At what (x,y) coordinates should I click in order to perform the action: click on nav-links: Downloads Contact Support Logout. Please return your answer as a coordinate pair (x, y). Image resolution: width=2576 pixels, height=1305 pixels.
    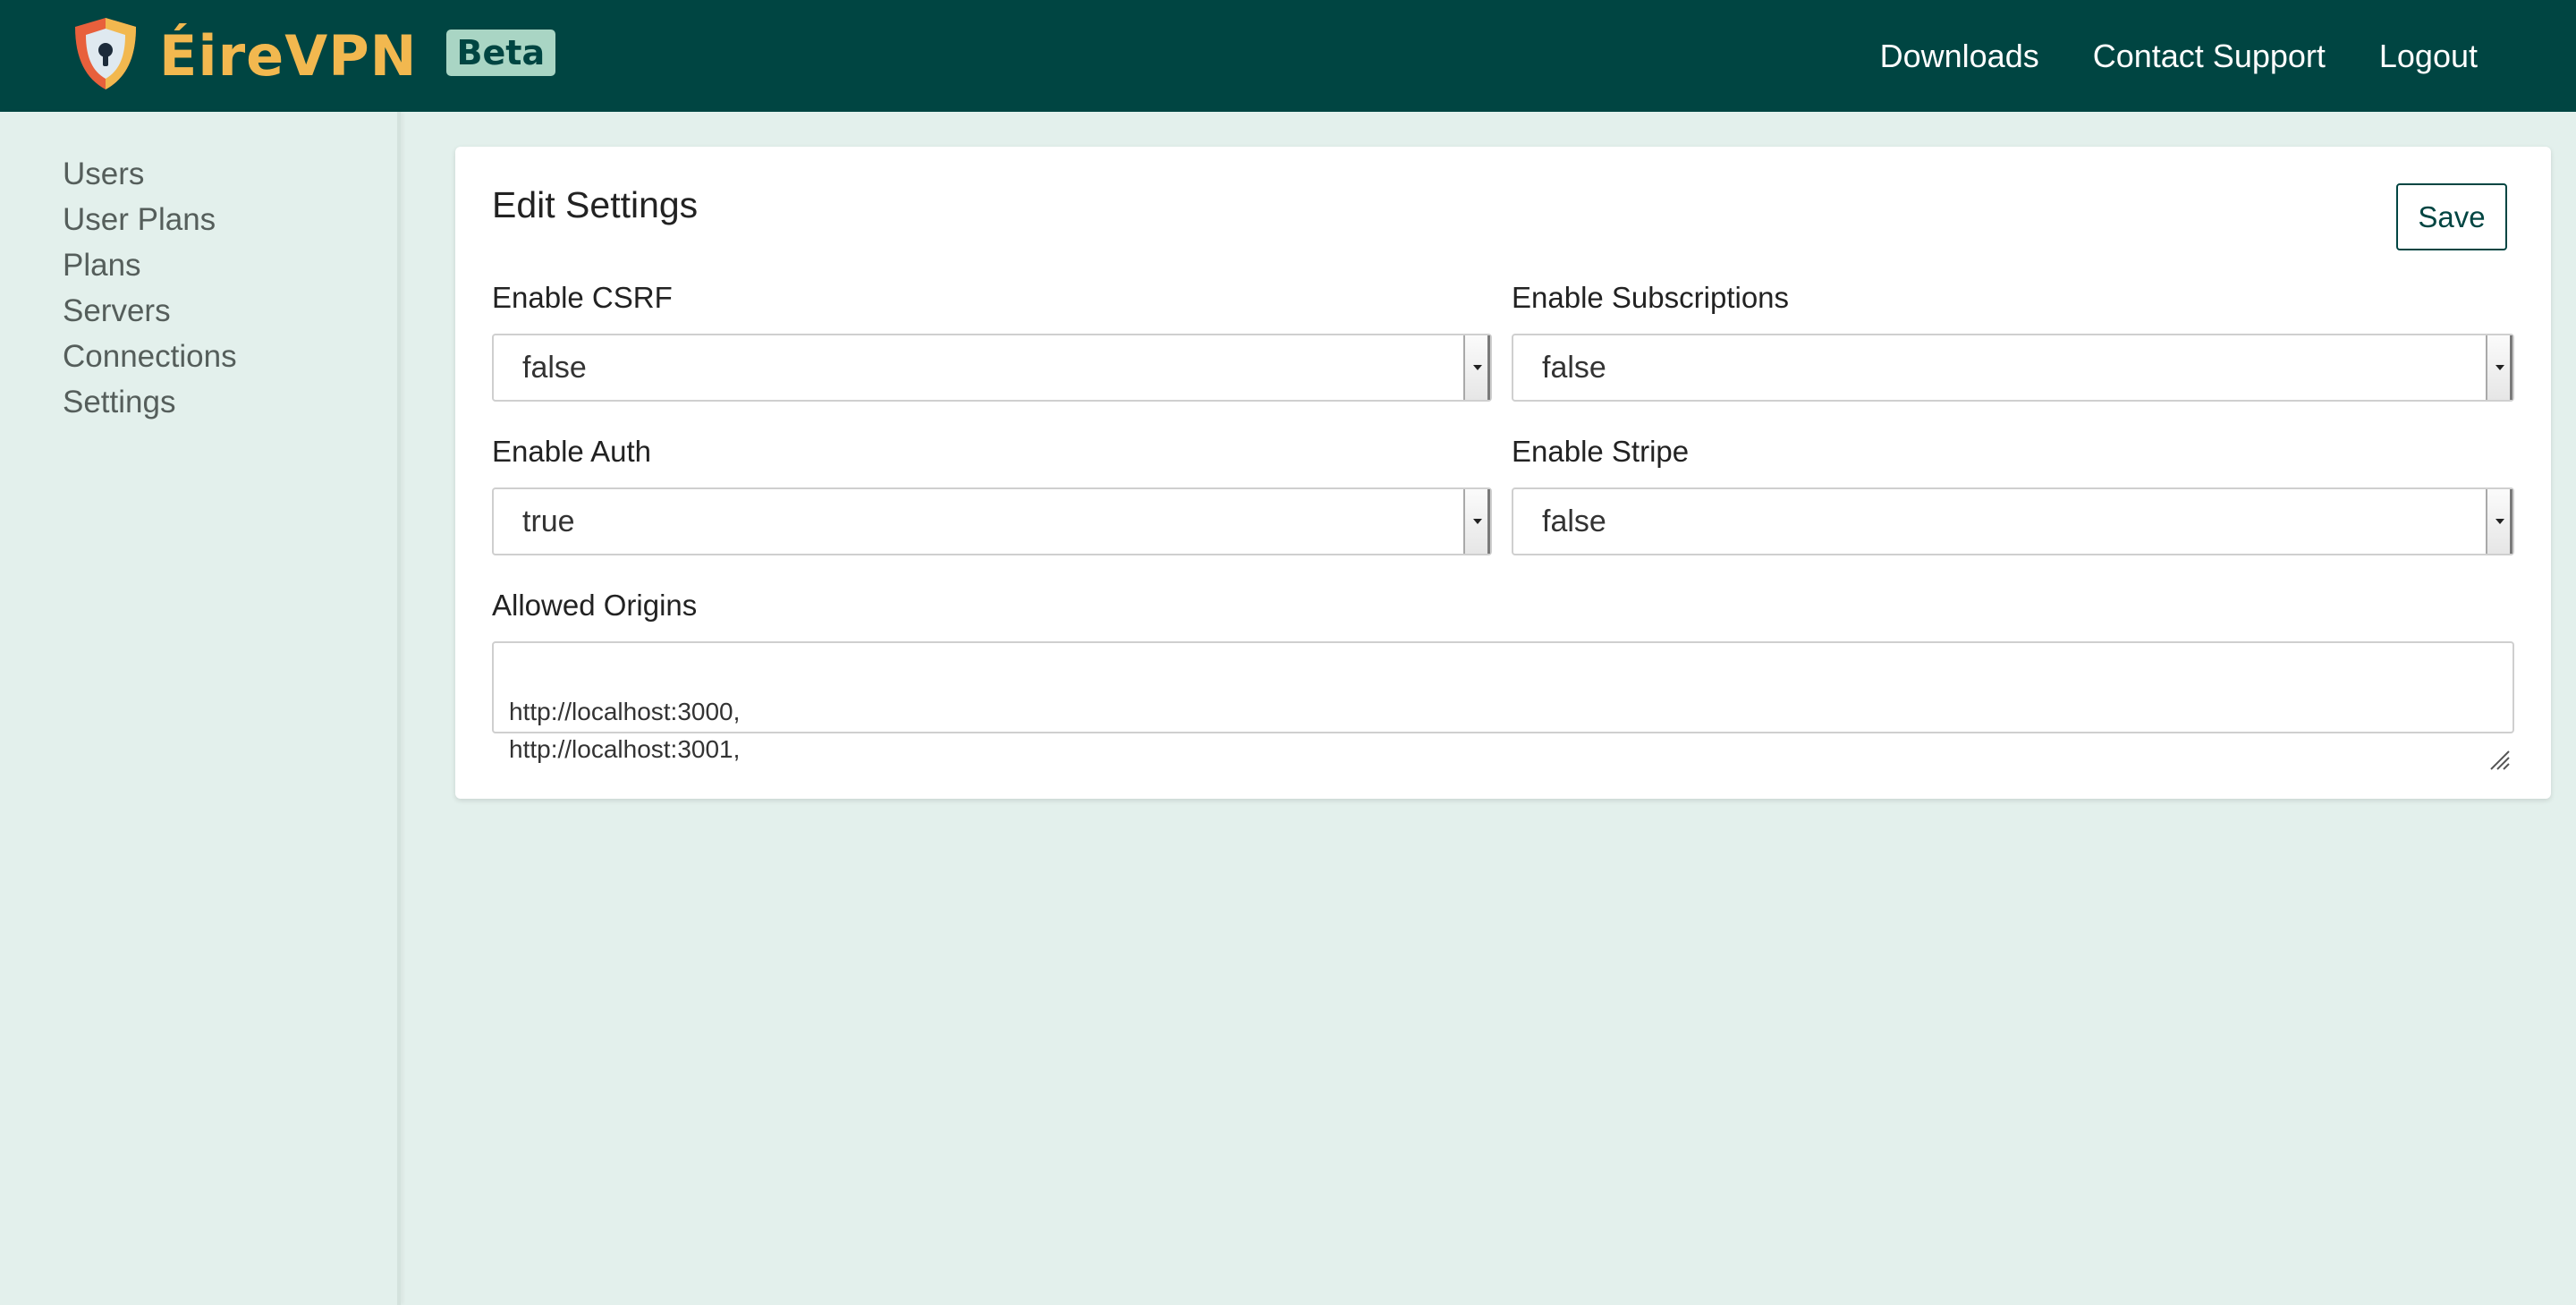
    Looking at the image, I should click on (2179, 56).